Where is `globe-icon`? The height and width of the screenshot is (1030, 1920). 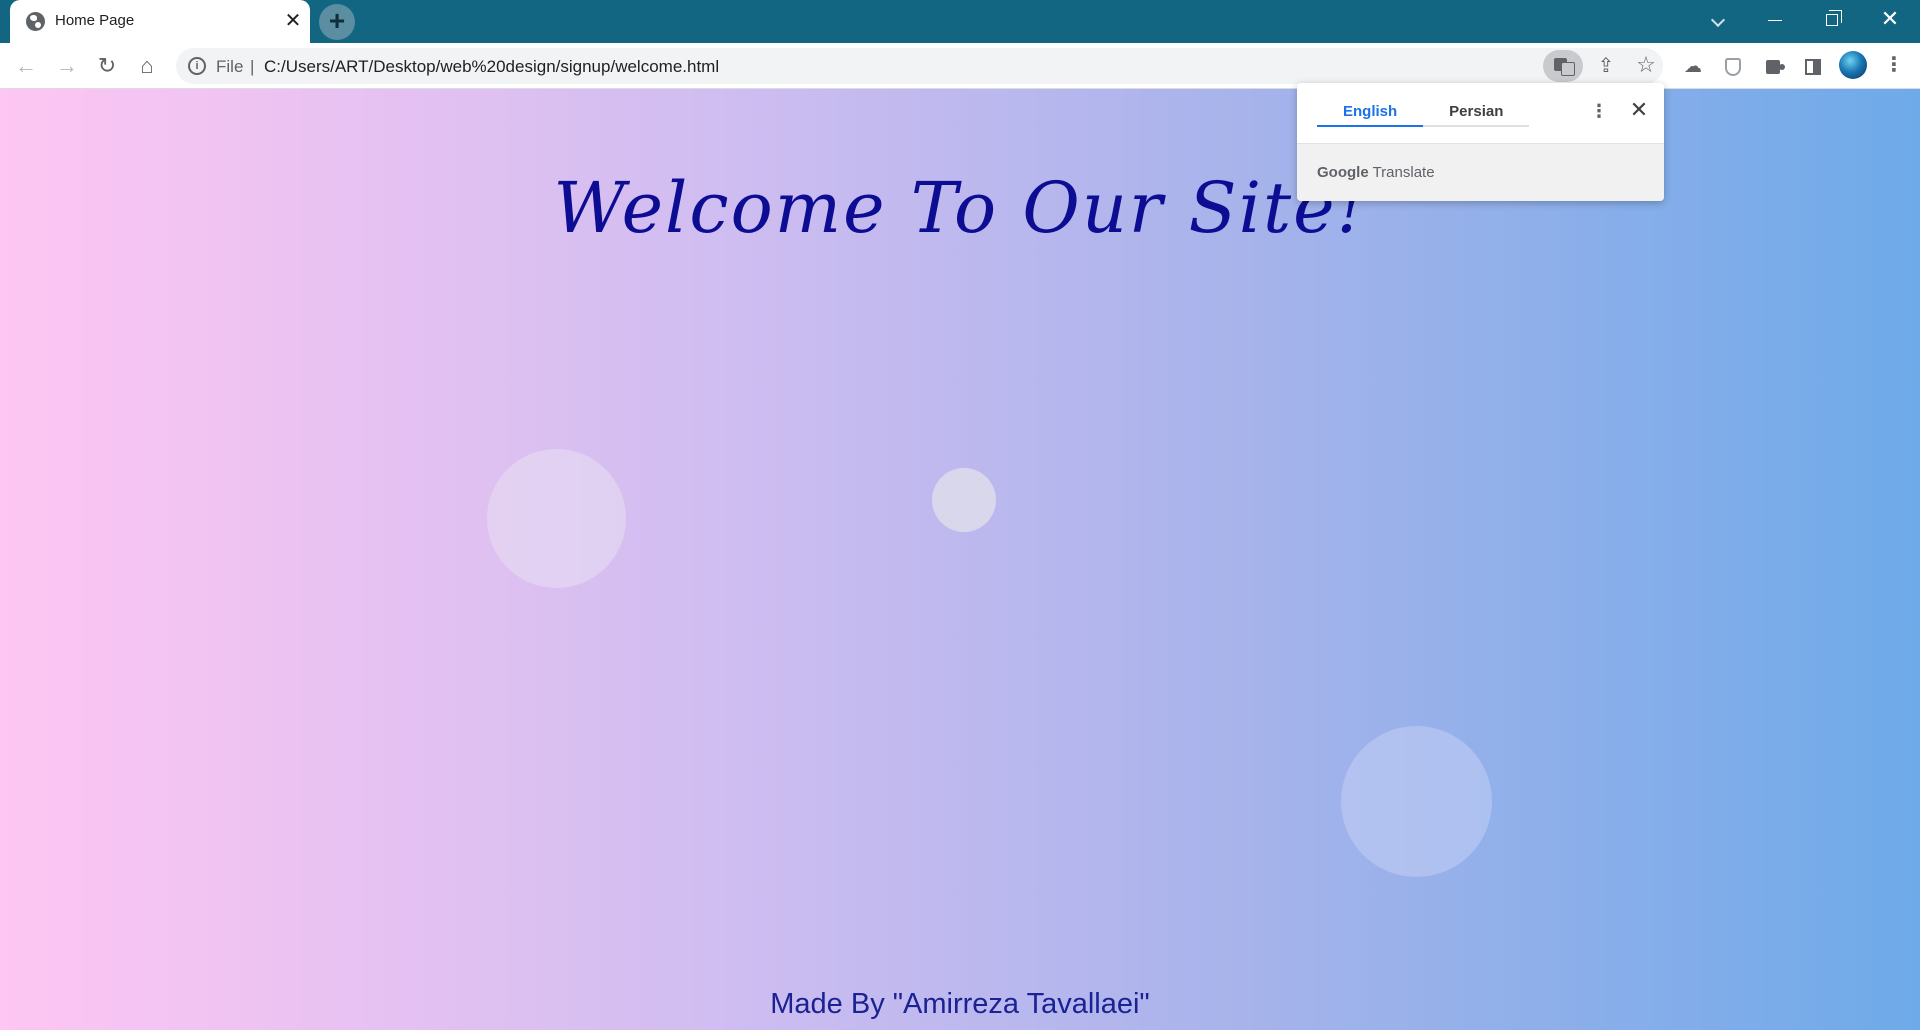 globe-icon is located at coordinates (35, 21).